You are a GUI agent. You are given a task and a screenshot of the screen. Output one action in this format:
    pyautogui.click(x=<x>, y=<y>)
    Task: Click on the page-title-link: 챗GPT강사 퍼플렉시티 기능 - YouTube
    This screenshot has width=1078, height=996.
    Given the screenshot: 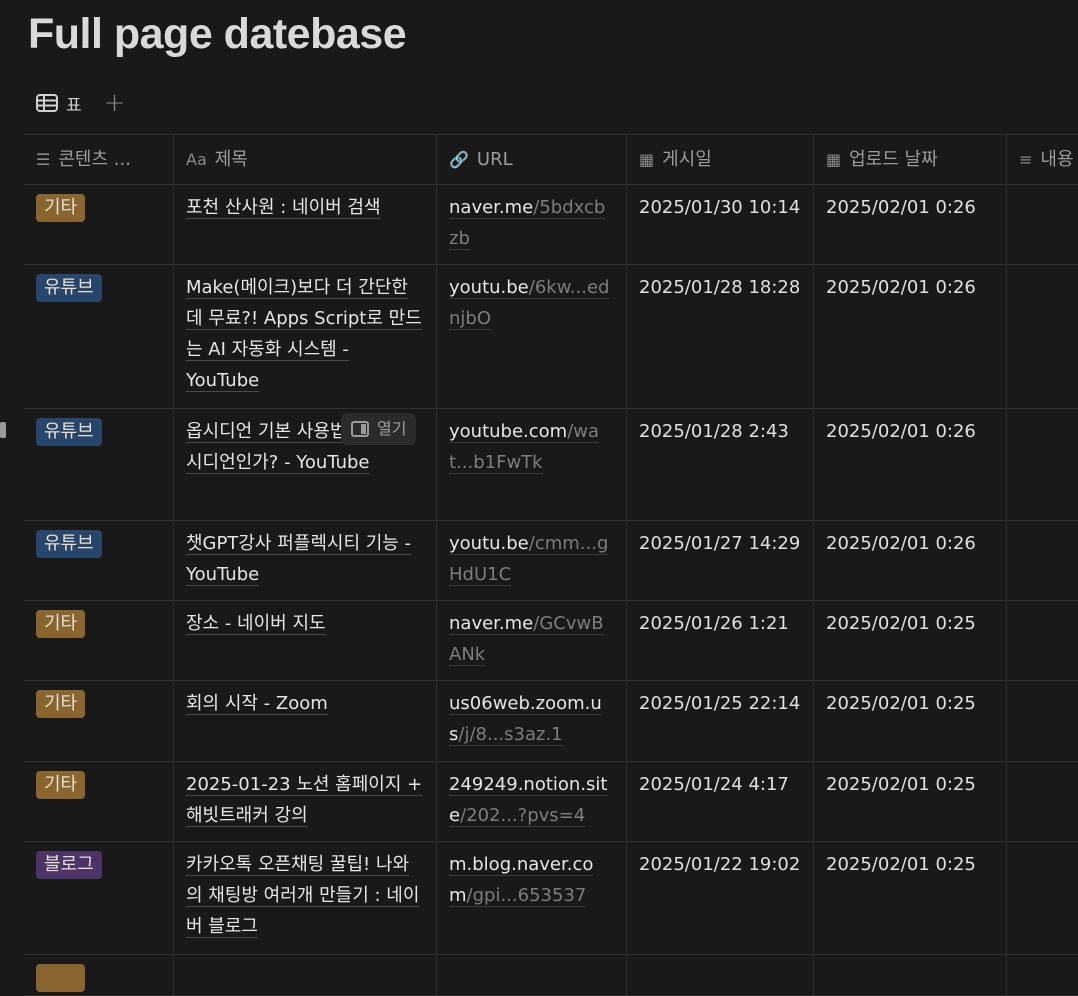 What is the action you would take?
    pyautogui.click(x=299, y=559)
    